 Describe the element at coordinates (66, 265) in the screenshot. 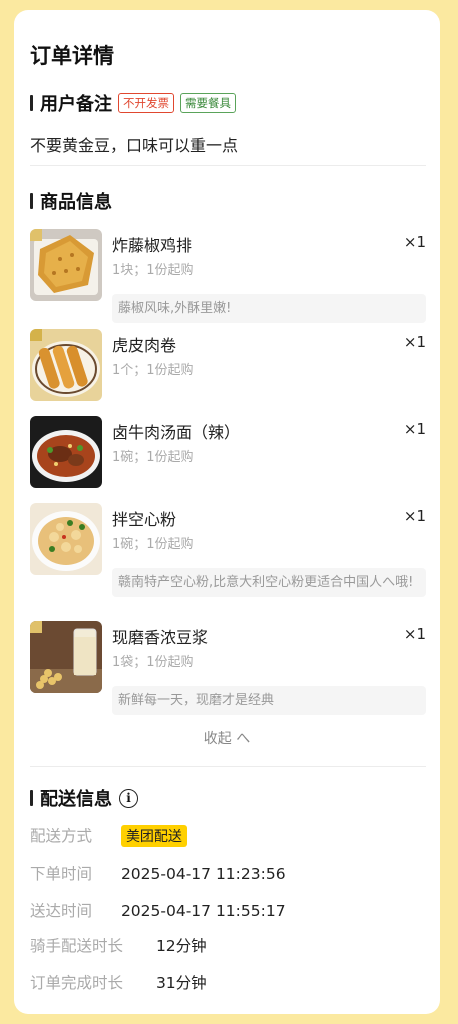

I see `fried-chicken-cutlet-image` at that location.